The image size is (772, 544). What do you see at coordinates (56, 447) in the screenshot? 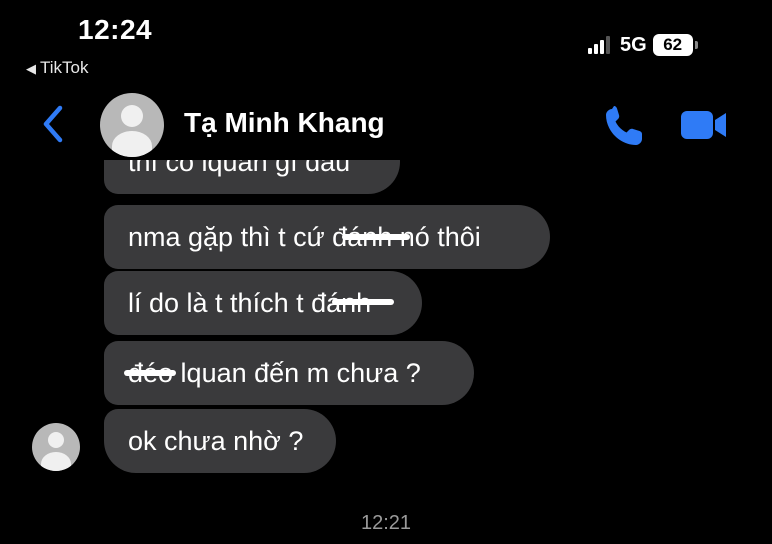
I see `sender-avatar` at bounding box center [56, 447].